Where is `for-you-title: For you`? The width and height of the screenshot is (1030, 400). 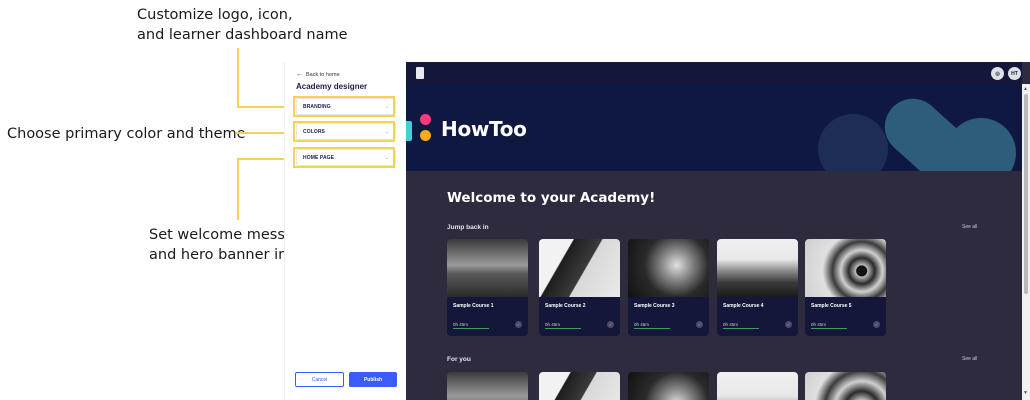 for-you-title: For you is located at coordinates (459, 359).